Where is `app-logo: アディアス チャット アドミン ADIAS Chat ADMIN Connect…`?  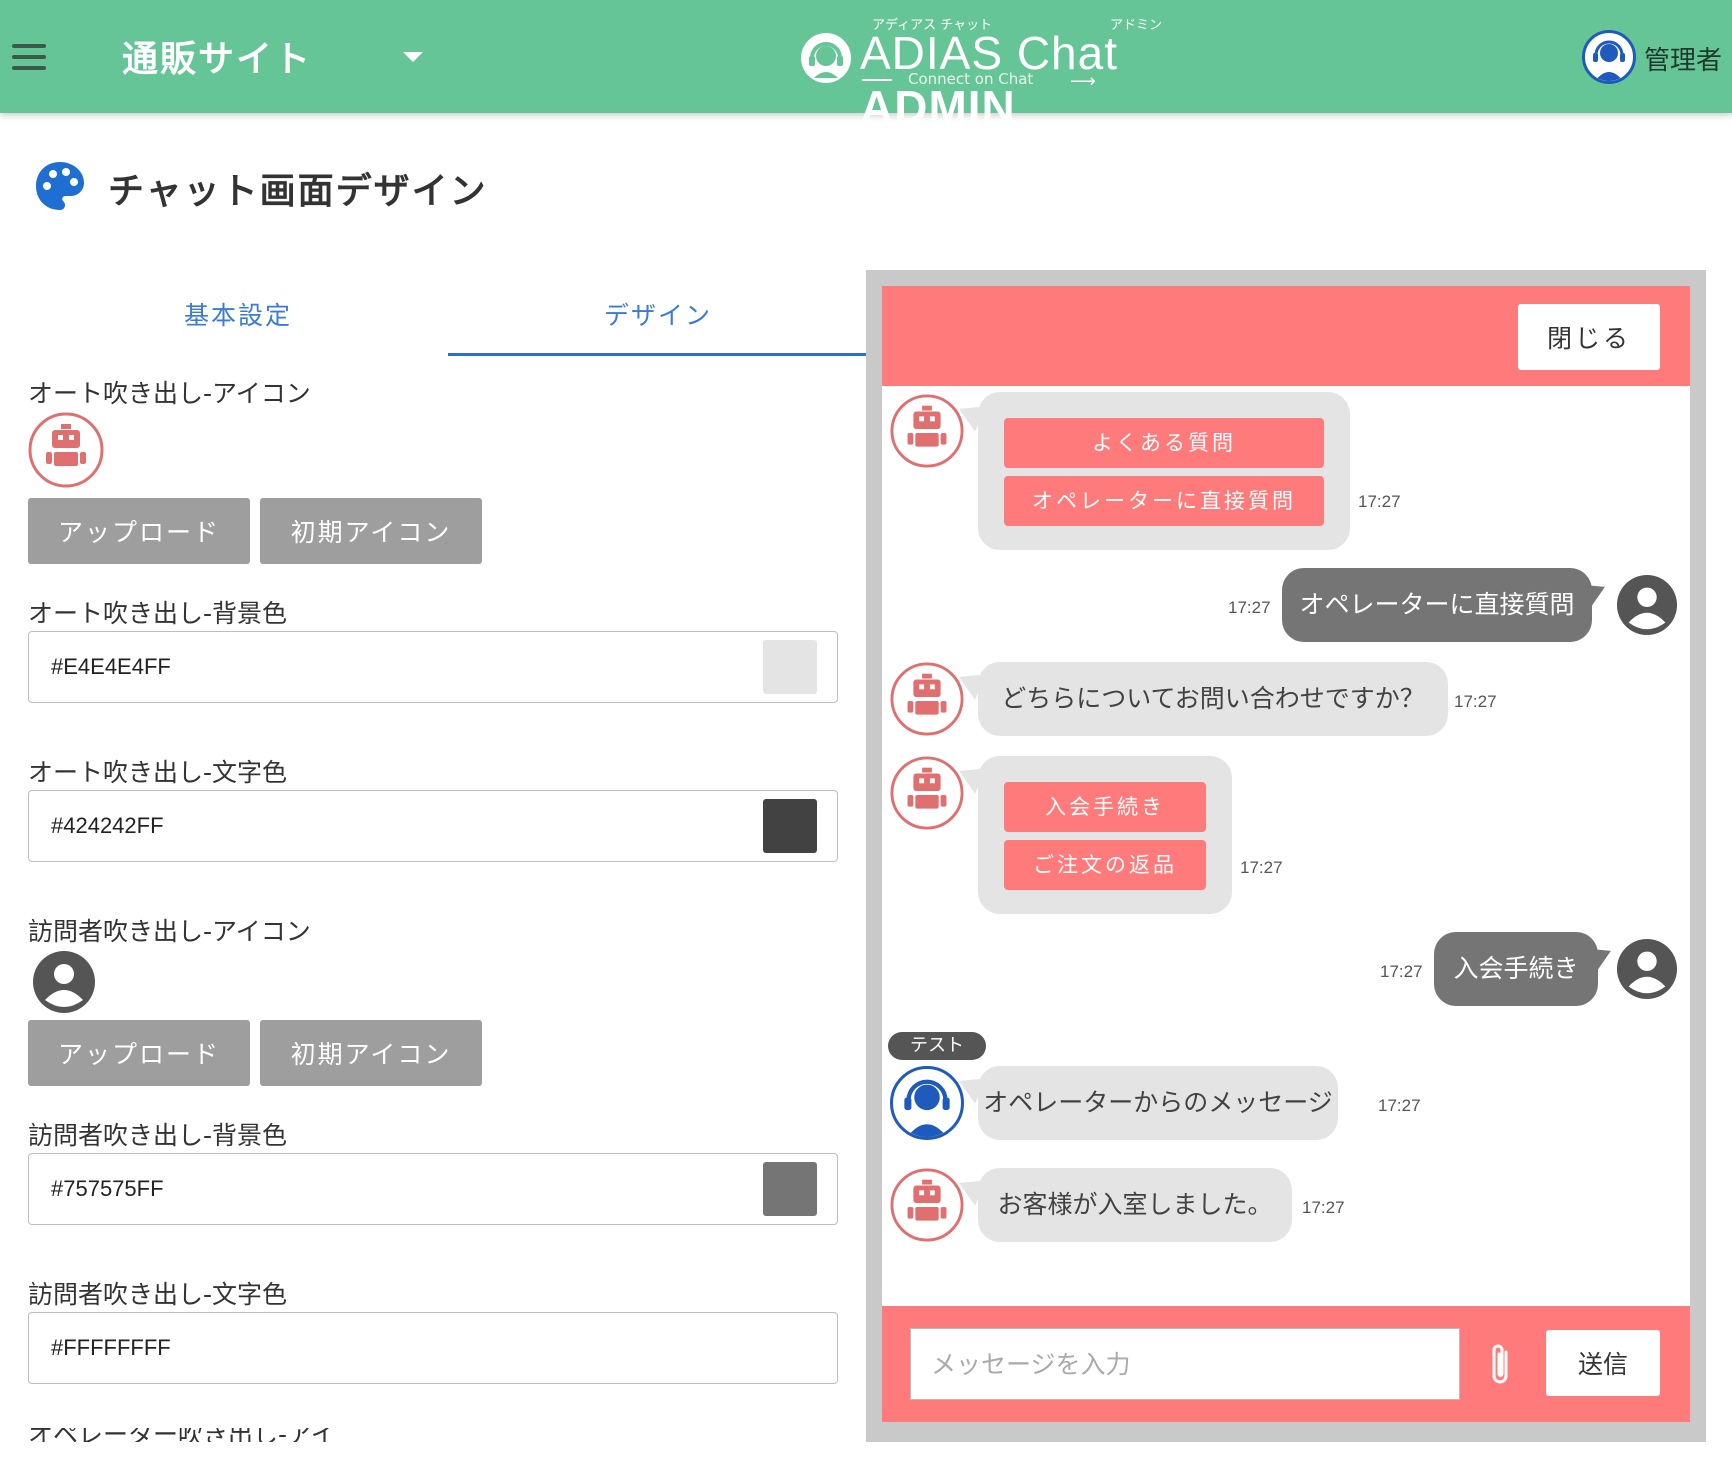
app-logo: アディアス チャット アドミン ADIAS Chat ADMIN Connect… is located at coordinates (1020, 72).